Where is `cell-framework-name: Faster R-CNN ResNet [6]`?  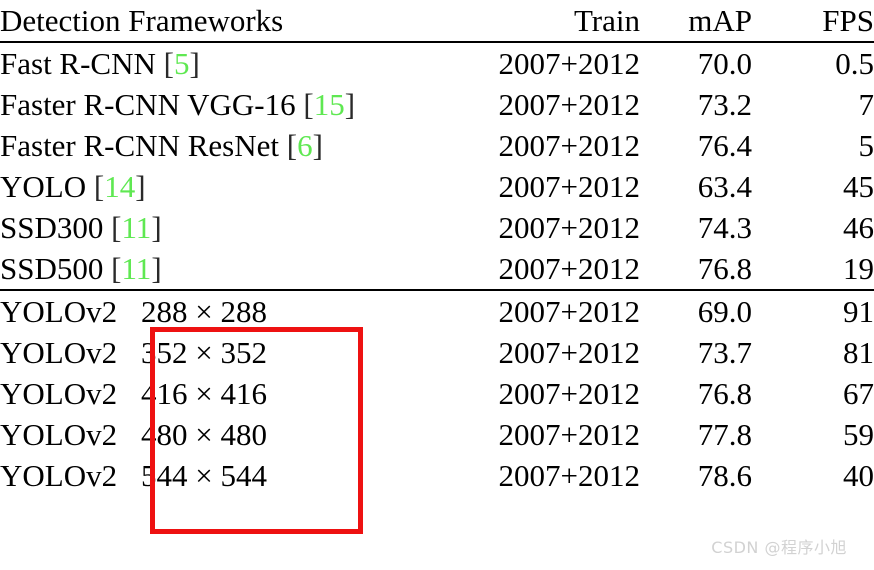 cell-framework-name: Faster R-CNN ResNet [6] is located at coordinates (240, 145).